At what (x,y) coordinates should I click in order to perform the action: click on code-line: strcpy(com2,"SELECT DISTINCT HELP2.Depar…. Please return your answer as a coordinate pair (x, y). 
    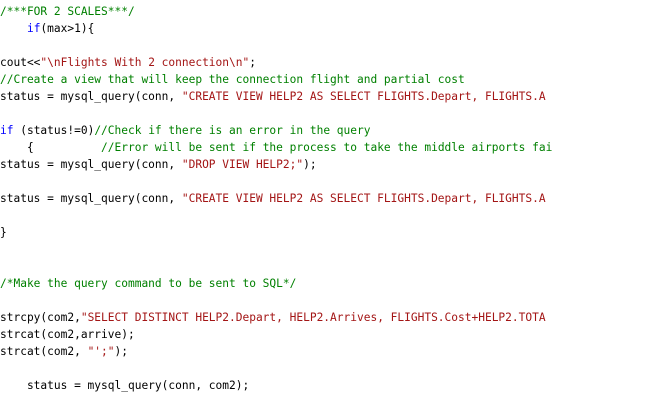
    Looking at the image, I should click on (325, 317).